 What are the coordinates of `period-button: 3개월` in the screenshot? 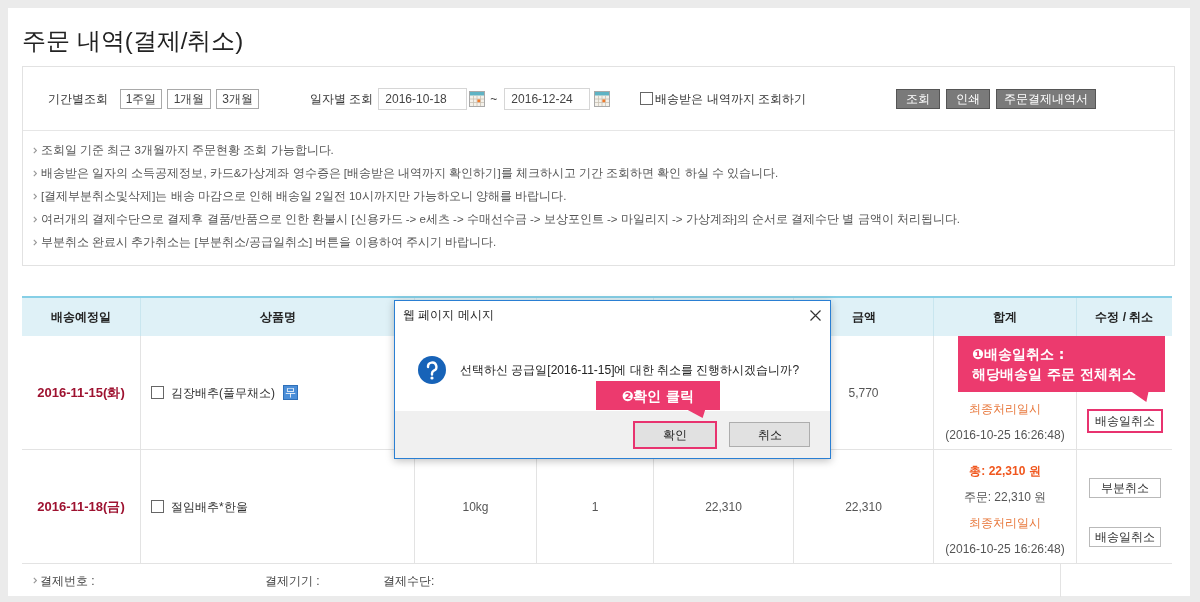 It's located at (237, 98).